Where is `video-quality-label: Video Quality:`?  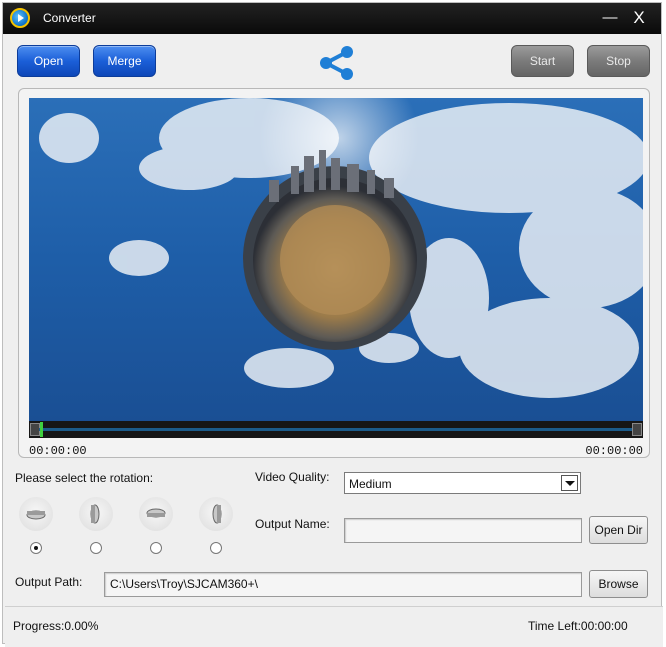 video-quality-label: Video Quality: is located at coordinates (292, 477).